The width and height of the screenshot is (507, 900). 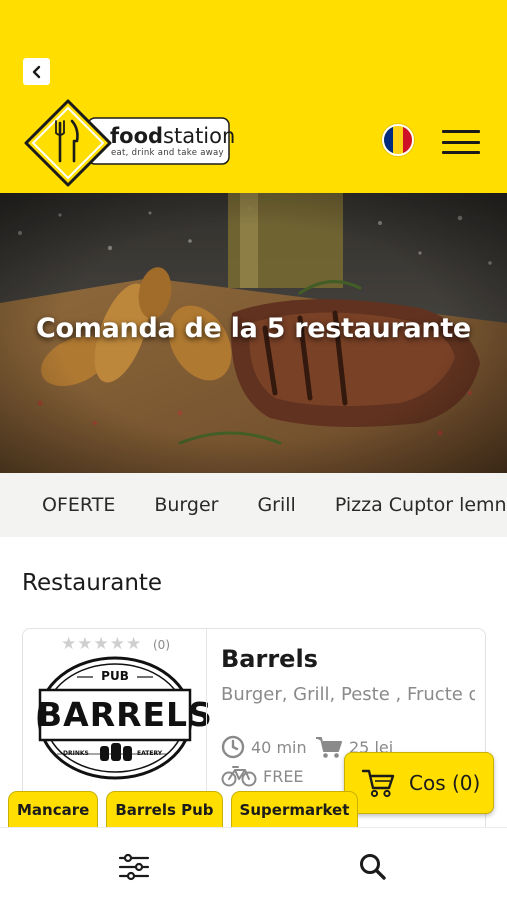 I want to click on shopping-cart-icon, so click(x=378, y=783).